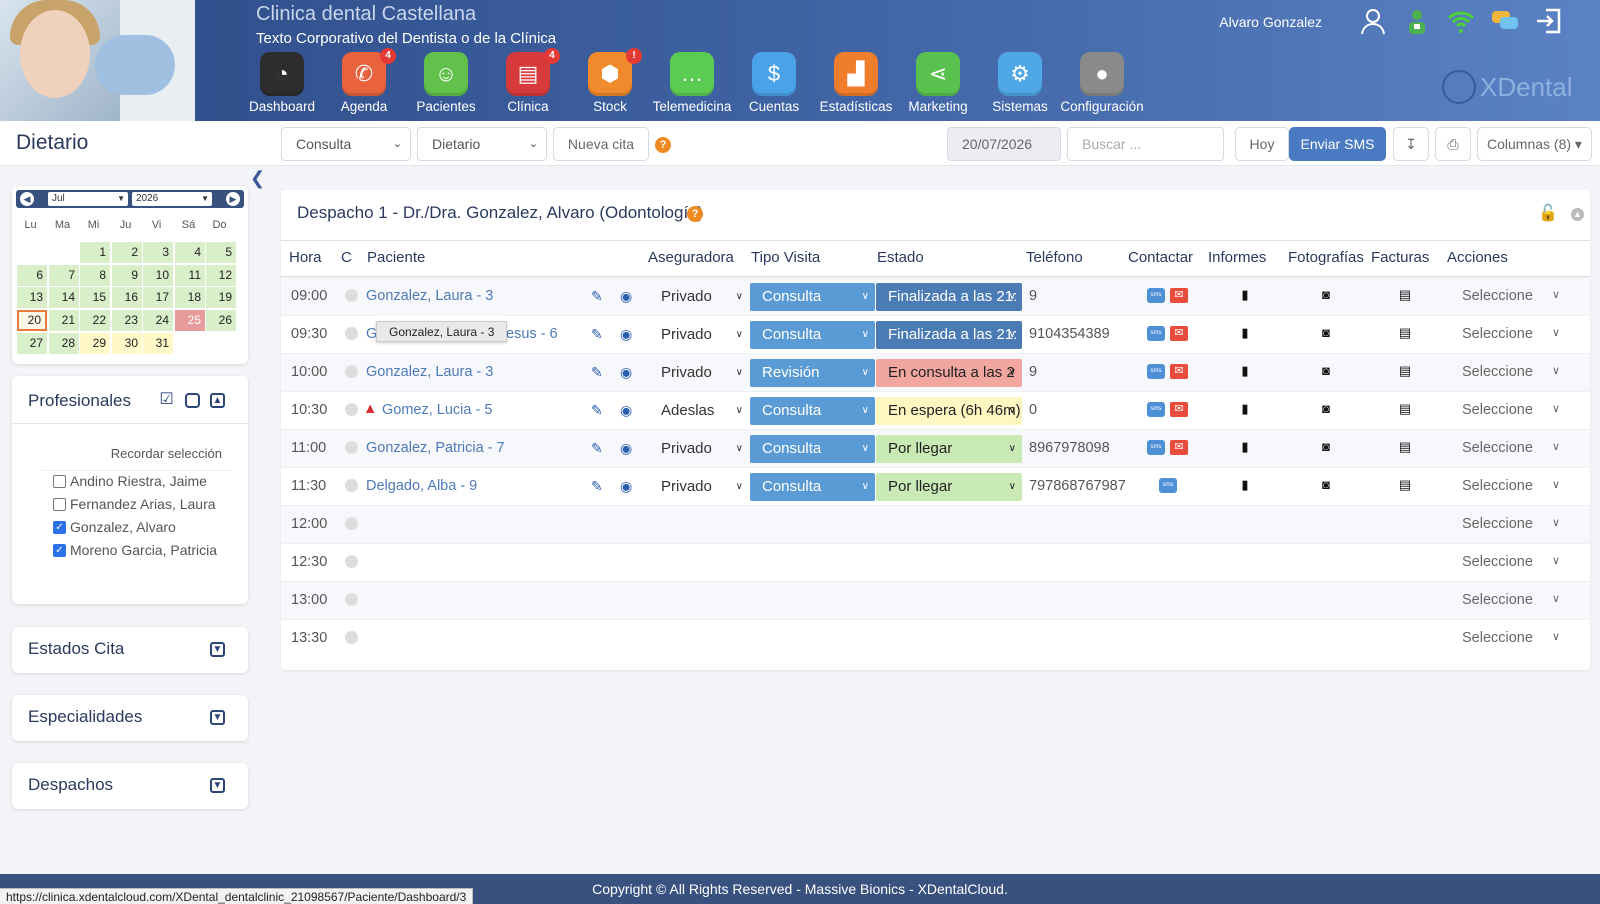  I want to click on calendar-day: 27, so click(32, 343).